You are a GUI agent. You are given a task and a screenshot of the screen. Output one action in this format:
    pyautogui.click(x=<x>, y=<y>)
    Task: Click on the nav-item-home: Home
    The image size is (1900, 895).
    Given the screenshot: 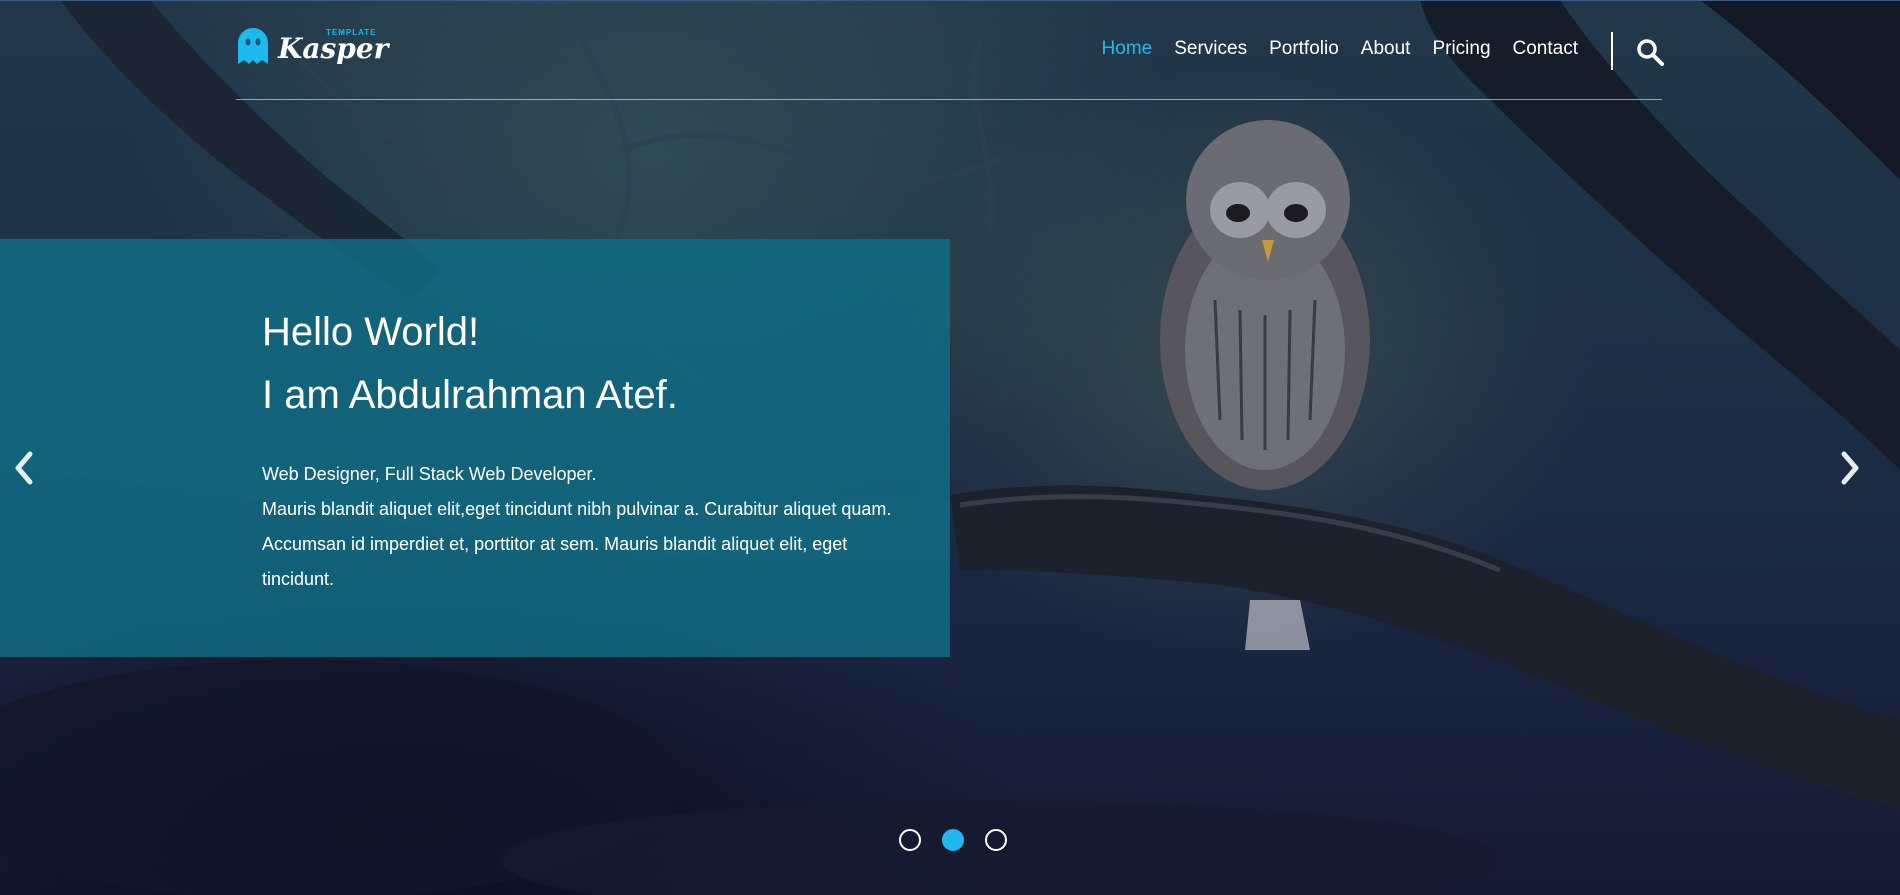 What is the action you would take?
    pyautogui.click(x=1127, y=49)
    